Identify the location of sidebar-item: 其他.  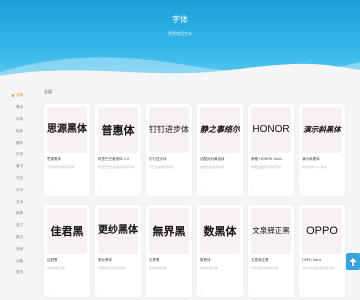
(24, 249).